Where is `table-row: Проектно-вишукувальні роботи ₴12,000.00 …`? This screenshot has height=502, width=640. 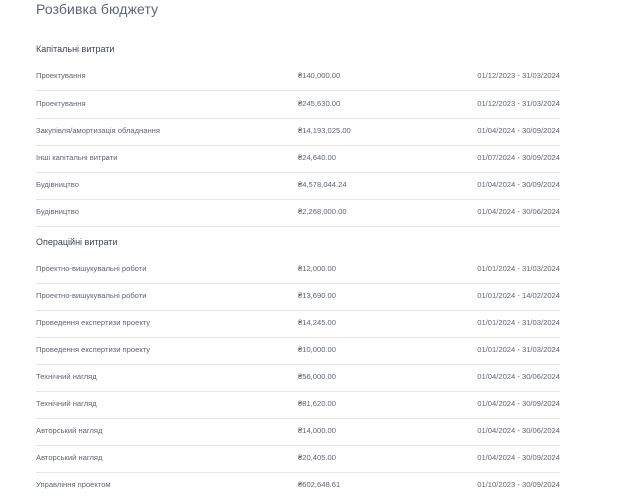 table-row: Проектно-вишукувальні роботи ₴12,000.00 … is located at coordinates (298, 270).